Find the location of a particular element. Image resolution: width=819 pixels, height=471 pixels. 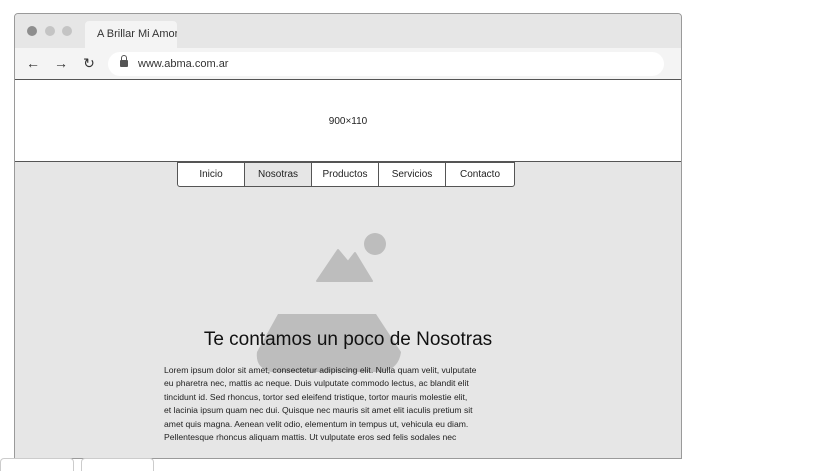

maximize-window-button is located at coordinates (67, 31).